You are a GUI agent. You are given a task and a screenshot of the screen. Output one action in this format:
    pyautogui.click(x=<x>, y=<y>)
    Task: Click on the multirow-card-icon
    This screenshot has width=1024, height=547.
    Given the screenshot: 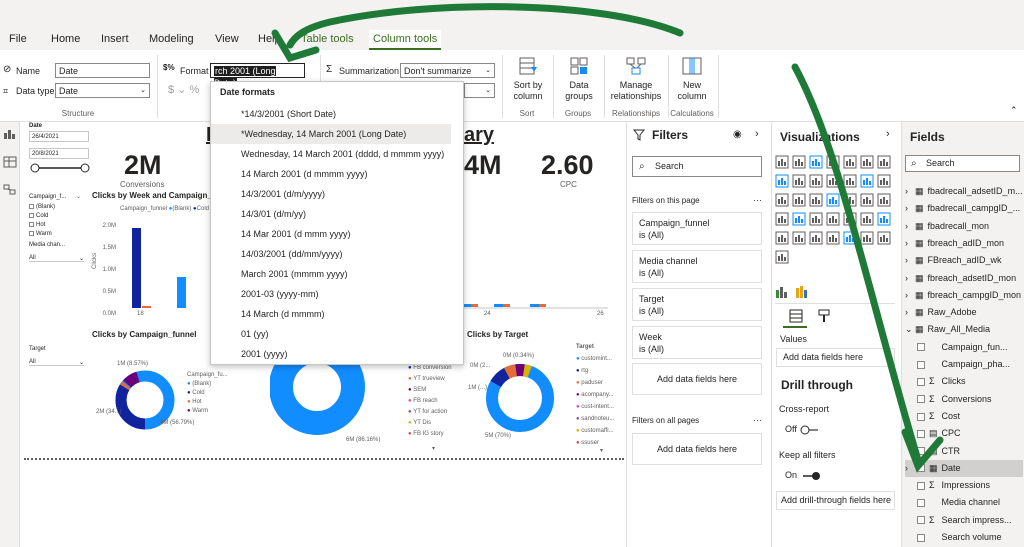 What is the action you would take?
    pyautogui.click(x=816, y=219)
    